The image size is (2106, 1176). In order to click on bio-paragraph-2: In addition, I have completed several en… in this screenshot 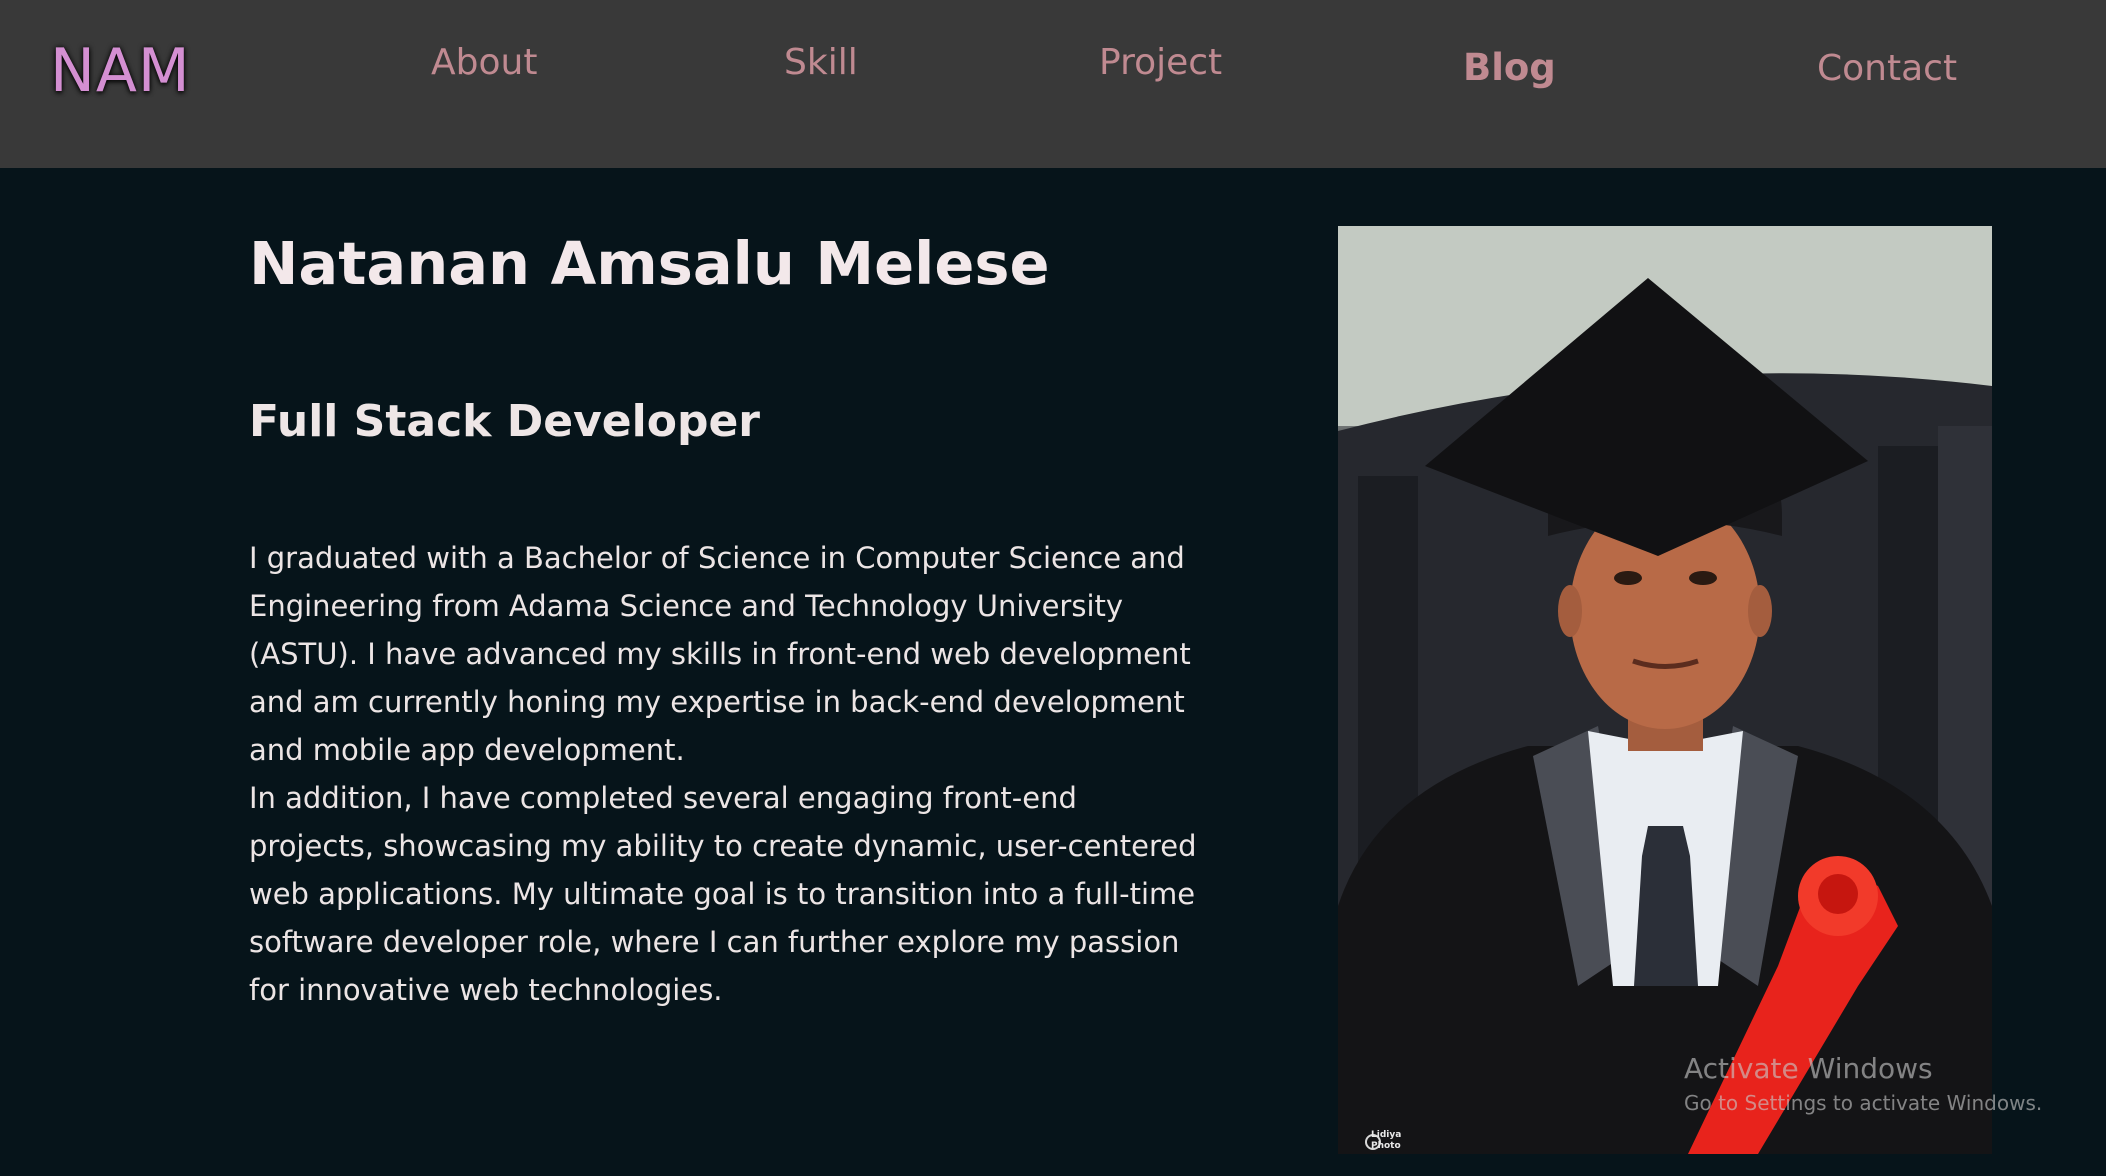, I will do `click(723, 894)`.